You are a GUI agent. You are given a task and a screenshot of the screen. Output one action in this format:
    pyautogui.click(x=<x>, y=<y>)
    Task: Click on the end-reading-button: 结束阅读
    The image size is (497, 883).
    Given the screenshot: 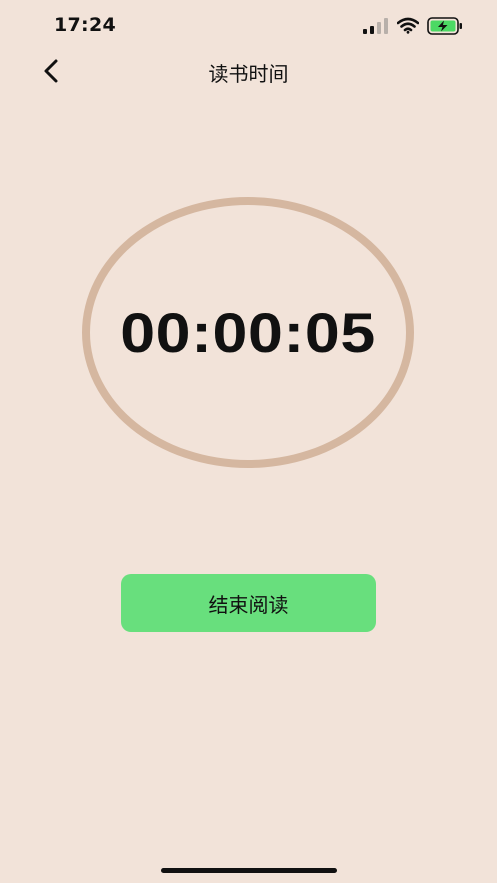 What is the action you would take?
    pyautogui.click(x=248, y=603)
    